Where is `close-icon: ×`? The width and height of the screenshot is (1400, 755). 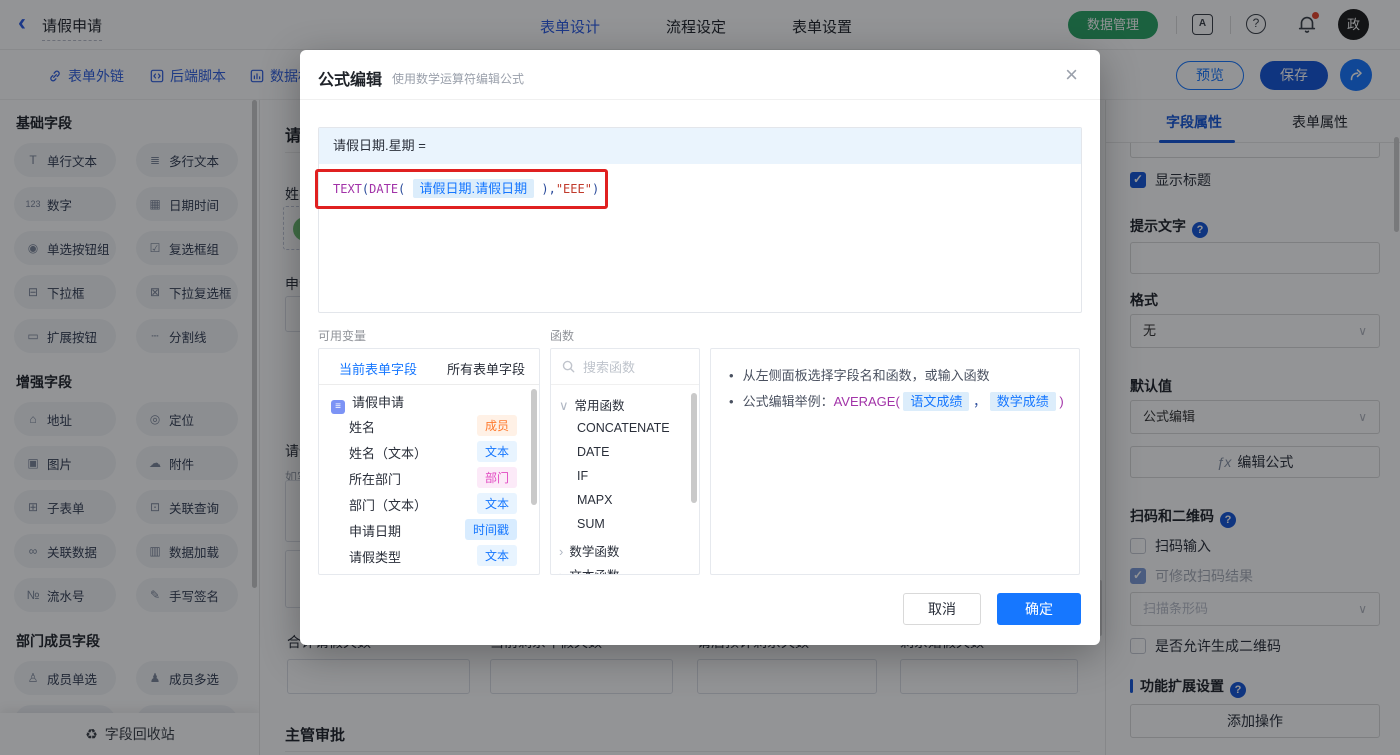
close-icon: × is located at coordinates (1071, 75).